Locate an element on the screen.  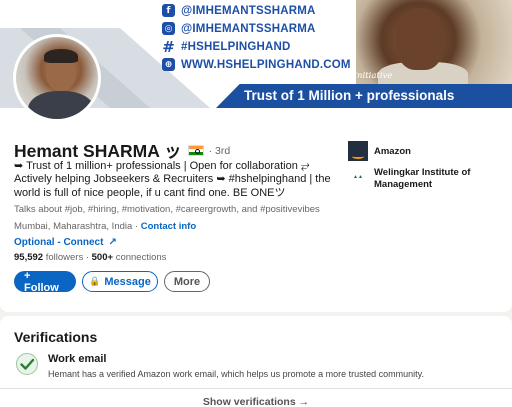
message-button-label: Message is located at coordinates (127, 282).